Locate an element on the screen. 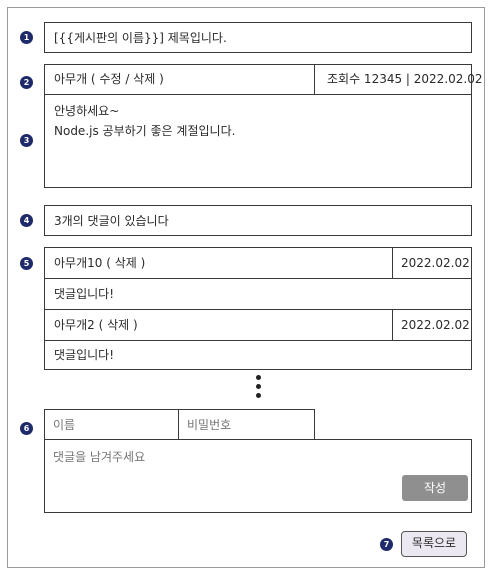 The image size is (492, 574). submit-comment-button: 작성 is located at coordinates (435, 488).